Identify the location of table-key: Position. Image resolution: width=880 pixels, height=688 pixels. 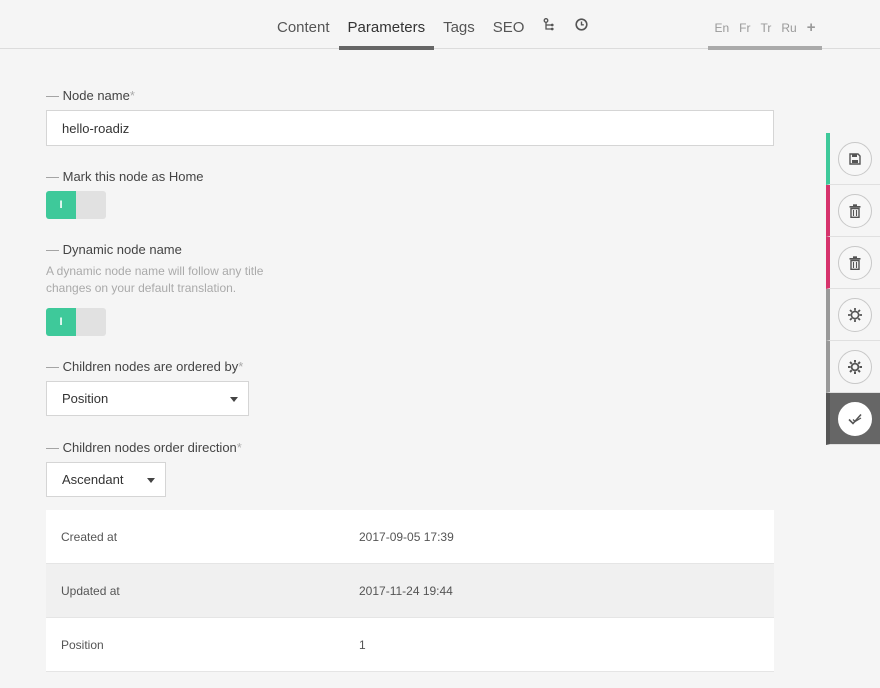
(82, 644).